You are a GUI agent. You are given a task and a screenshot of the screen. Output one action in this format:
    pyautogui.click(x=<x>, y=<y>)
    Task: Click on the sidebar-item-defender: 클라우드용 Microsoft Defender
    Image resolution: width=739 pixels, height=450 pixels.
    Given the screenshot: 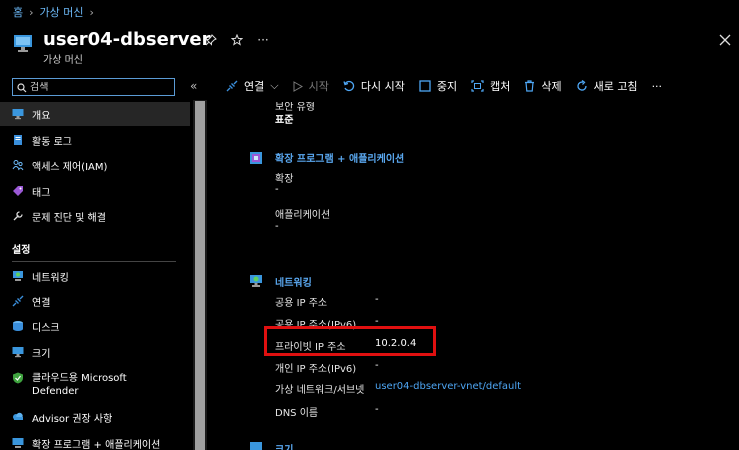 What is the action you would take?
    pyautogui.click(x=95, y=386)
    